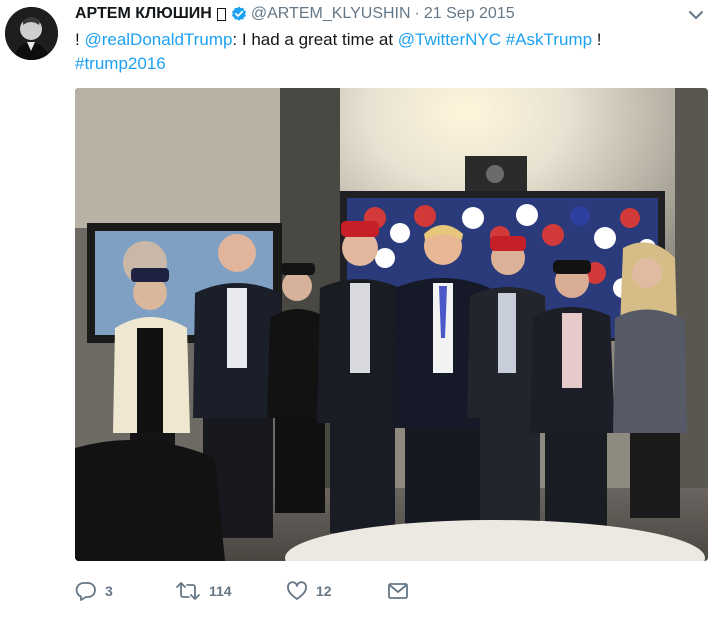 The width and height of the screenshot is (722, 622). What do you see at coordinates (469, 14) in the screenshot?
I see `tweet-timestamp: 21 Sep 2015` at bounding box center [469, 14].